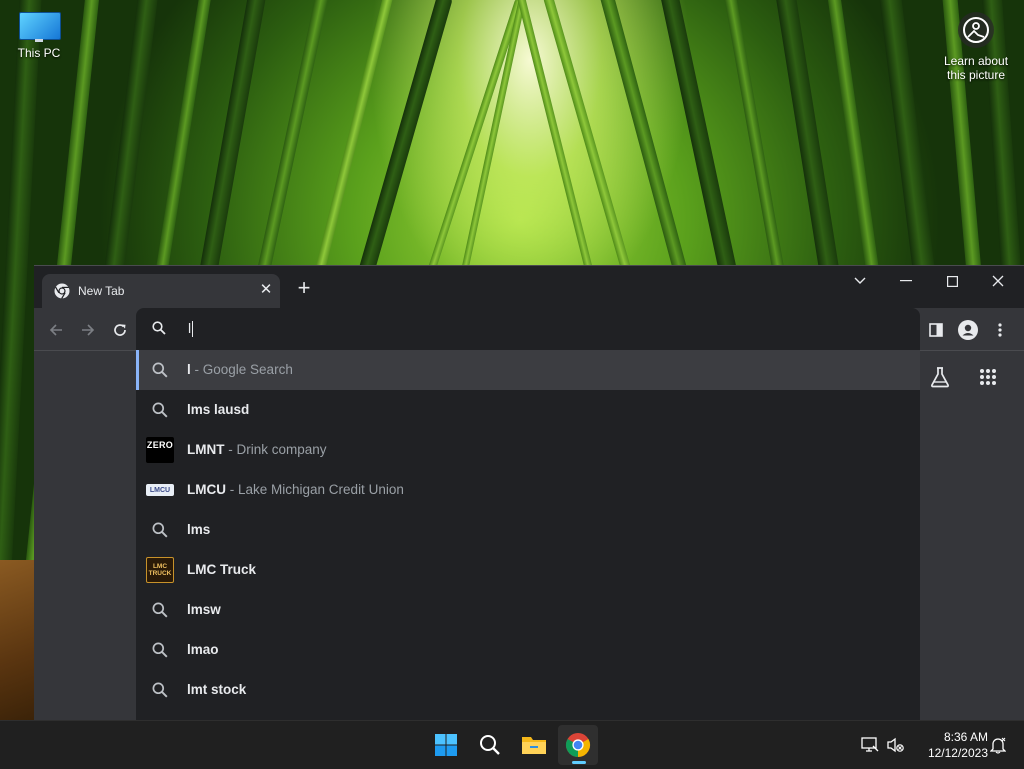  What do you see at coordinates (528, 490) in the screenshot?
I see `suggestion-row: LMCU LMCU - Lake Michigan Credit Union` at bounding box center [528, 490].